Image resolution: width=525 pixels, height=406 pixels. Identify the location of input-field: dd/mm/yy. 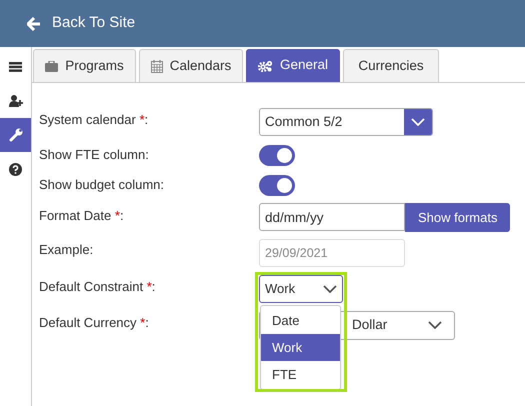
(332, 217).